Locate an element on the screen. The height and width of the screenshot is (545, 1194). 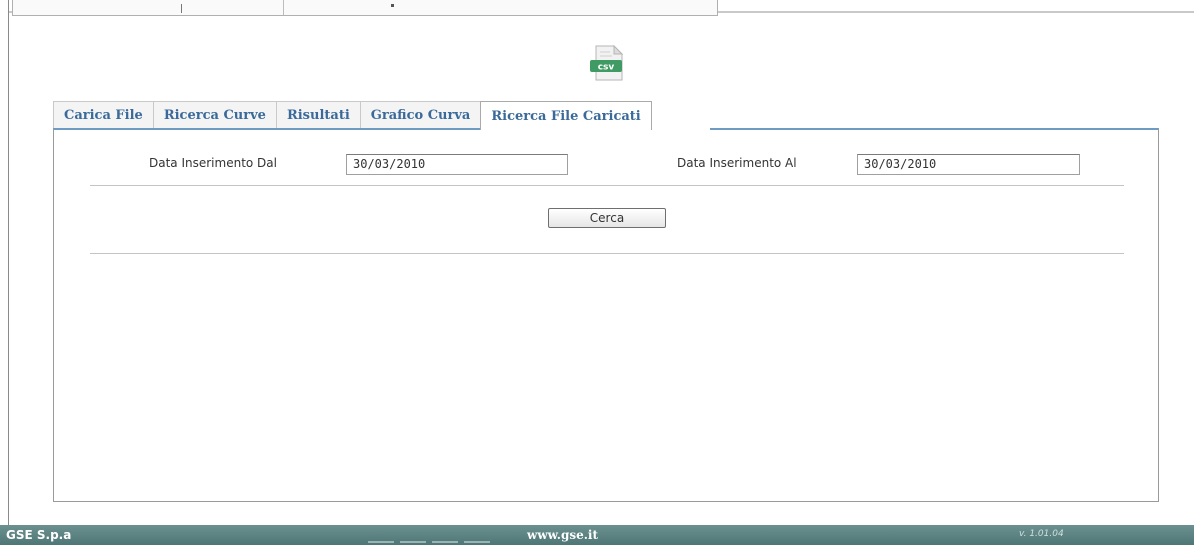
date-to-field: 30/03/2010 is located at coordinates (968, 164).